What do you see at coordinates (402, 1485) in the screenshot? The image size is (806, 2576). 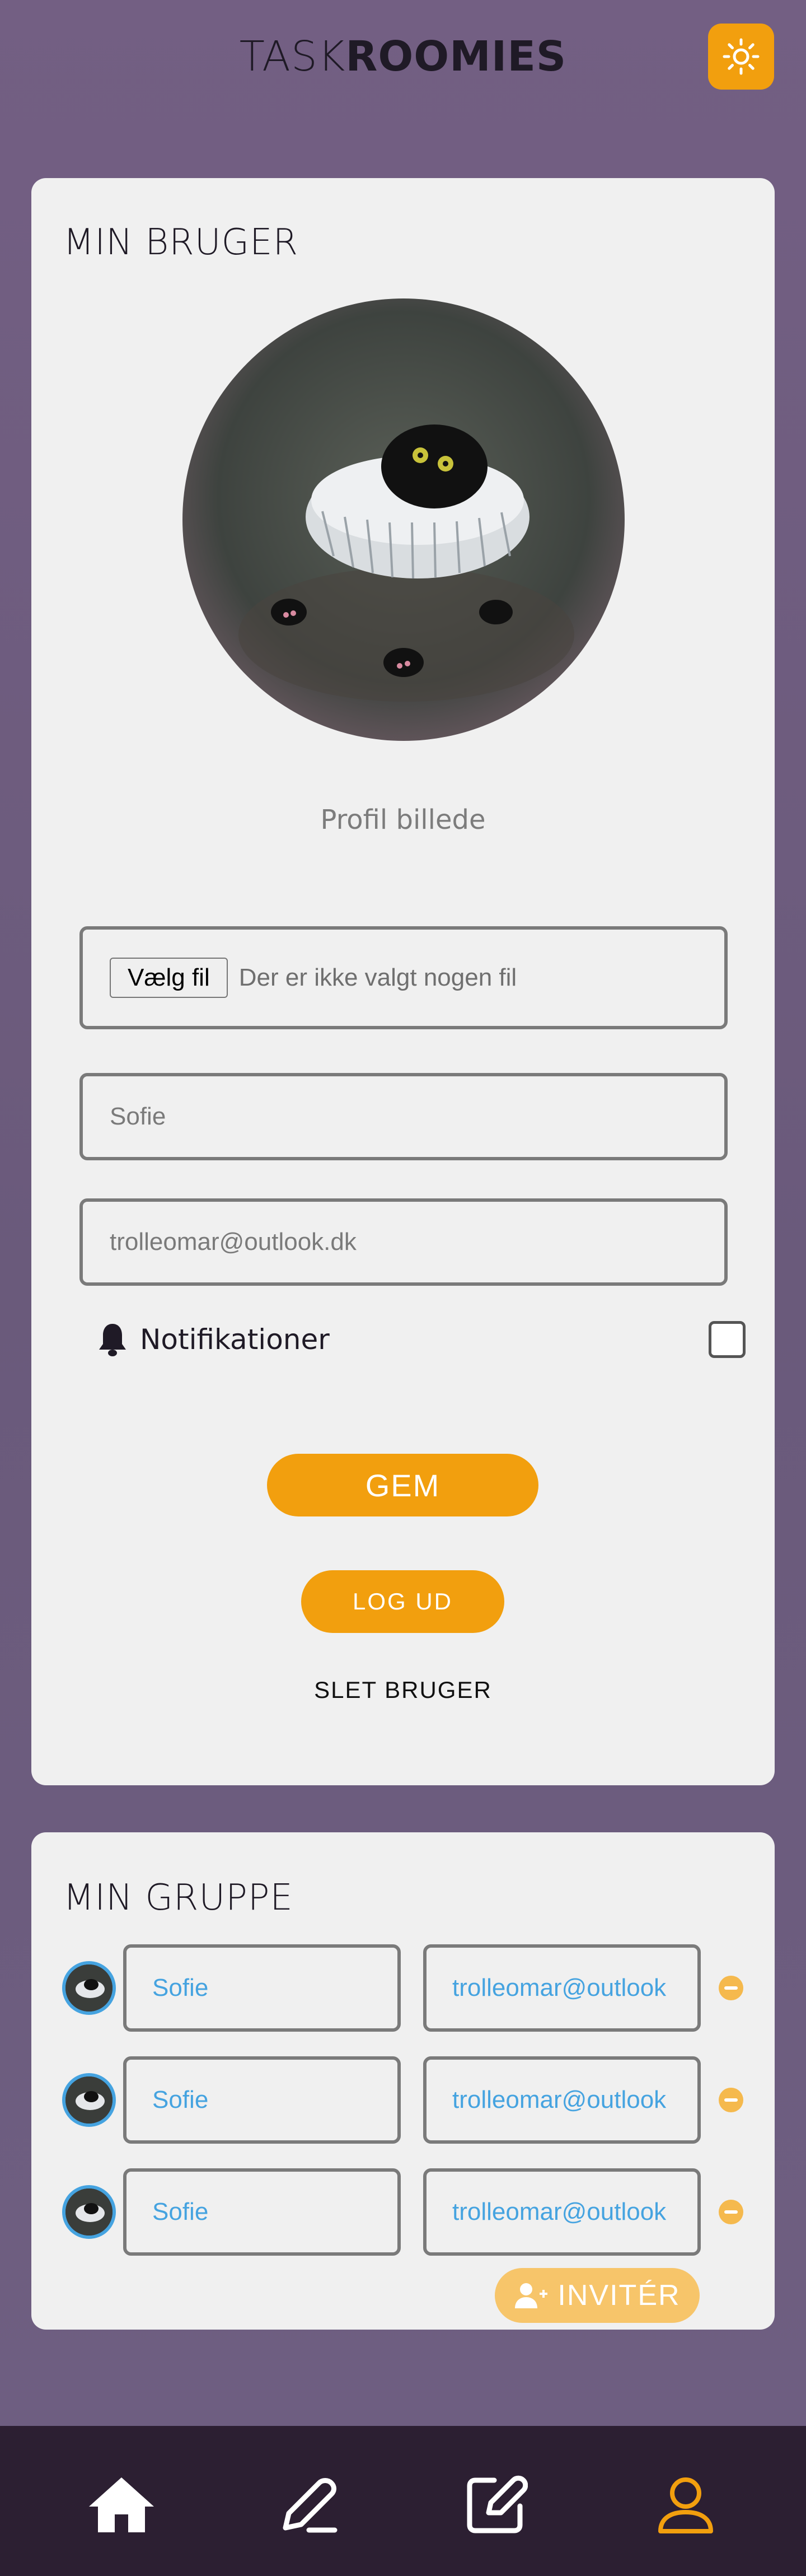 I see `save-button: GEM` at bounding box center [402, 1485].